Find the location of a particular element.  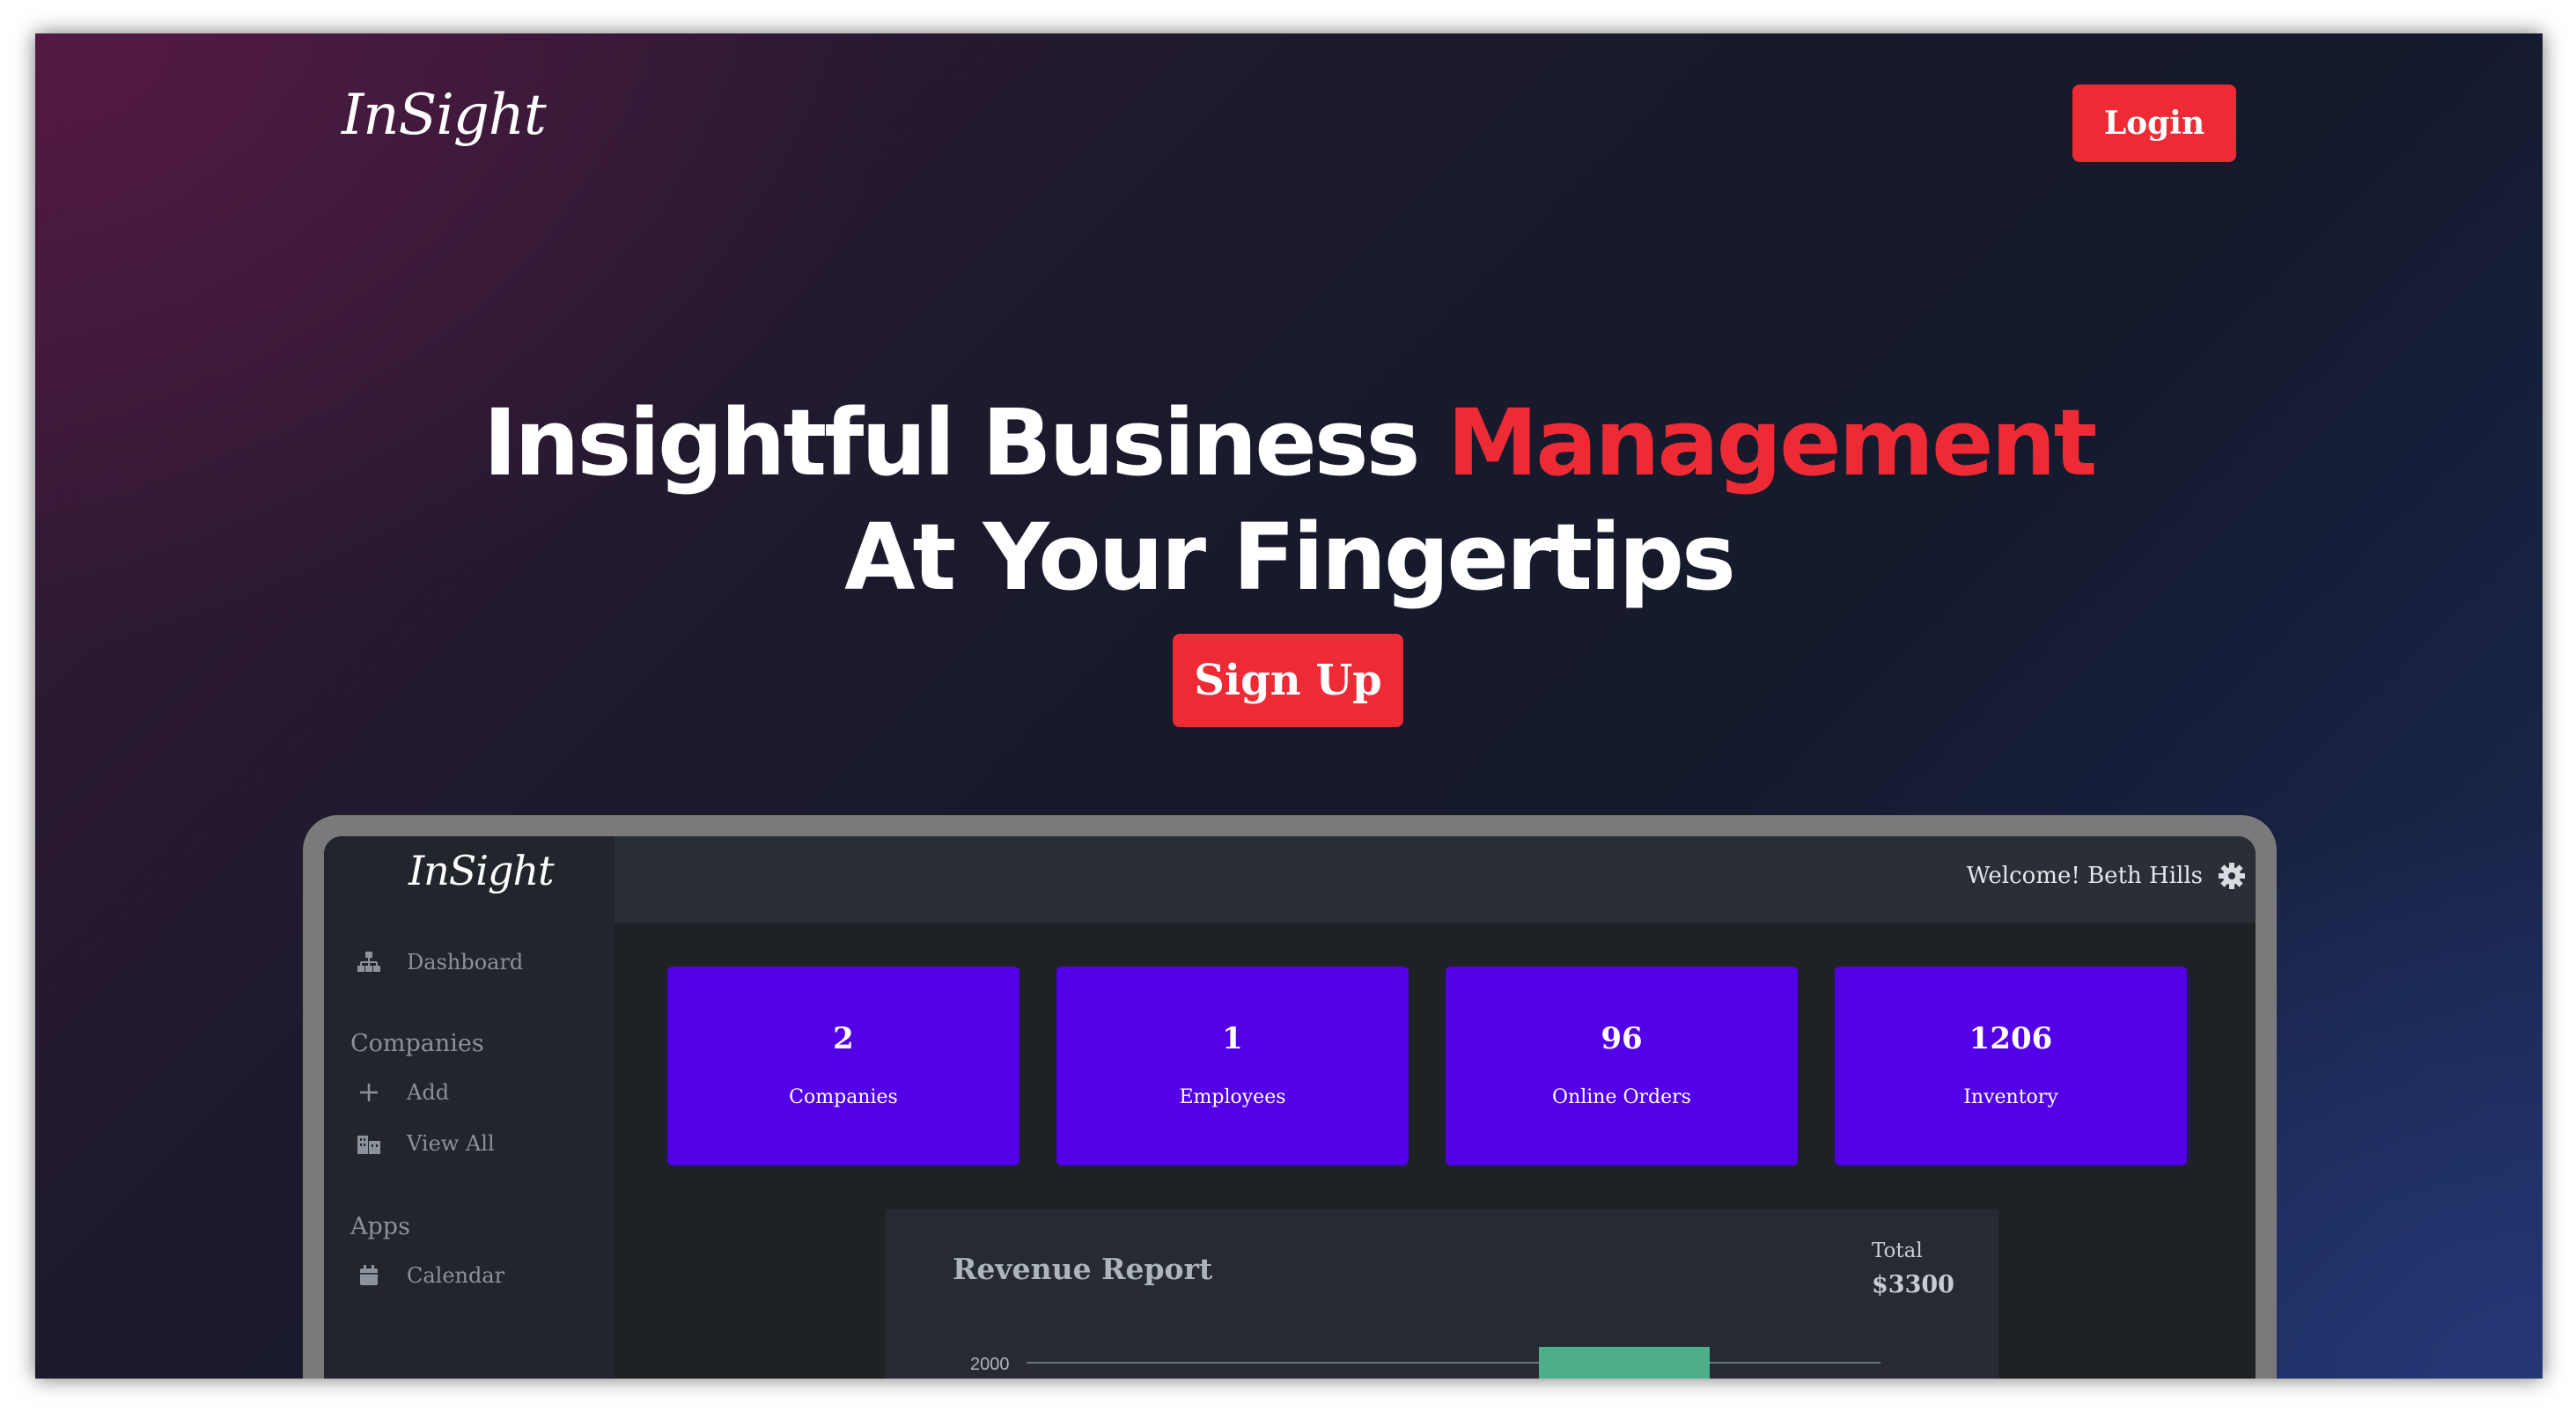

stat-value: 1206 is located at coordinates (2011, 1038).